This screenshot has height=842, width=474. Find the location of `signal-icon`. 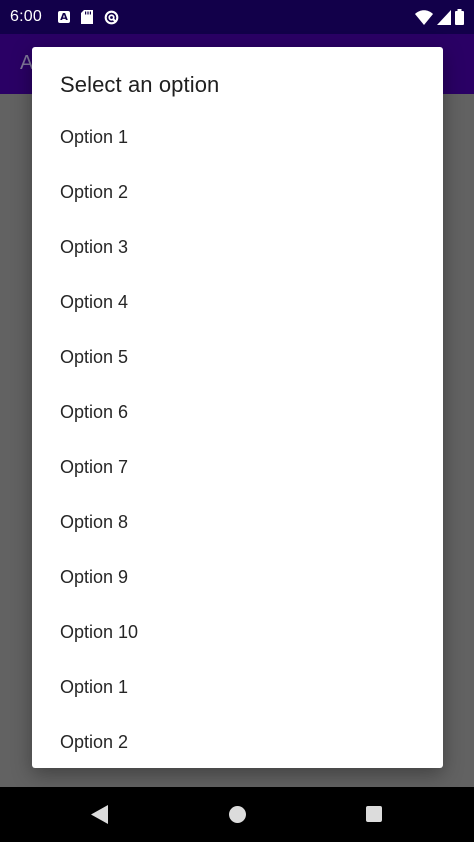

signal-icon is located at coordinates (444, 17).